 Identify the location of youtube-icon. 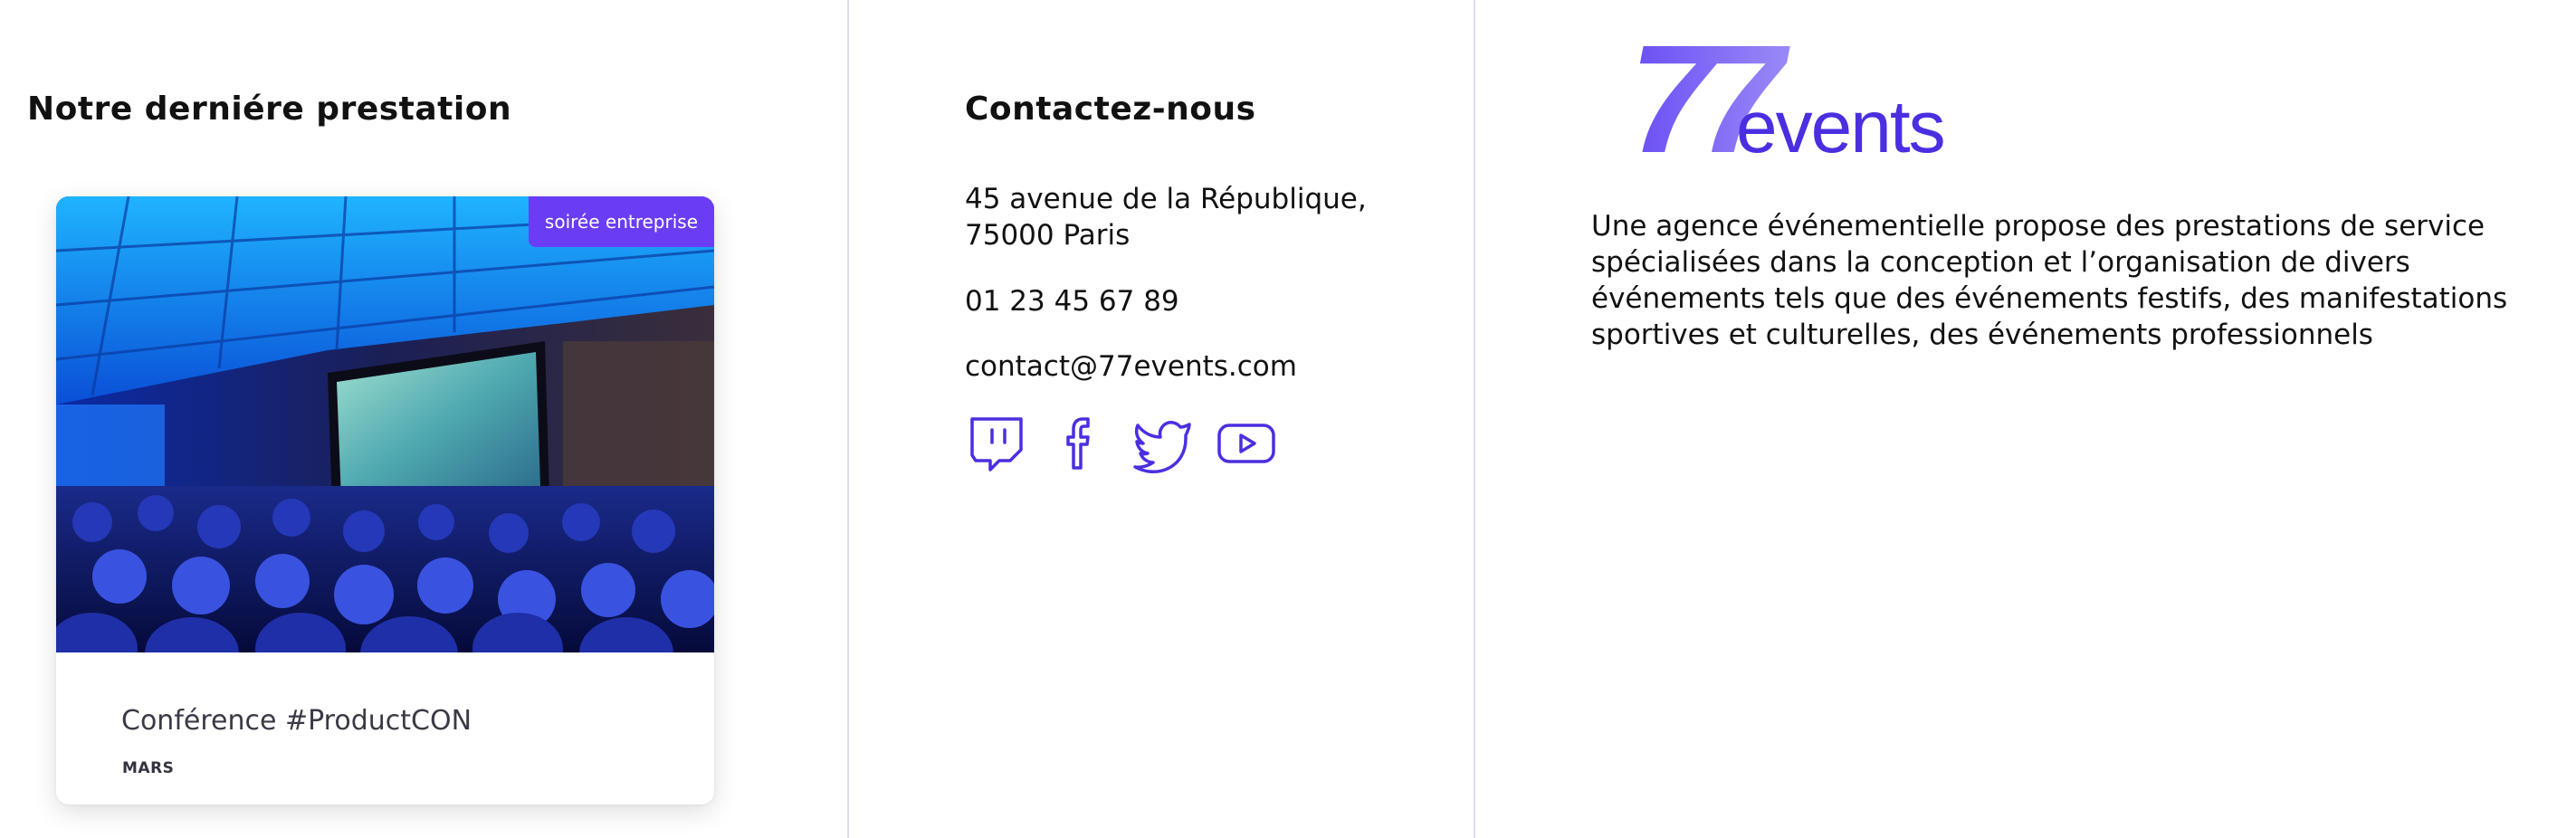
(1246, 443).